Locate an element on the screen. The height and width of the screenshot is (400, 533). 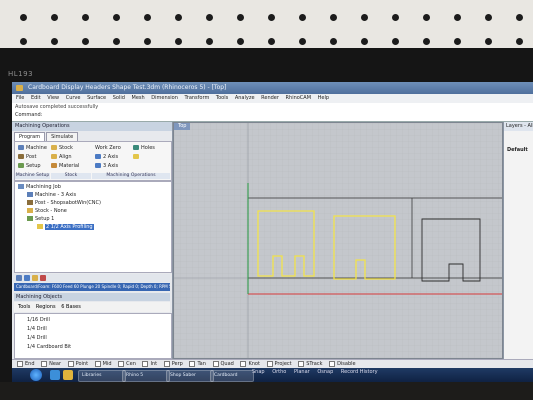
taskbar-libraries: Libraries is located at coordinates (102, 376).